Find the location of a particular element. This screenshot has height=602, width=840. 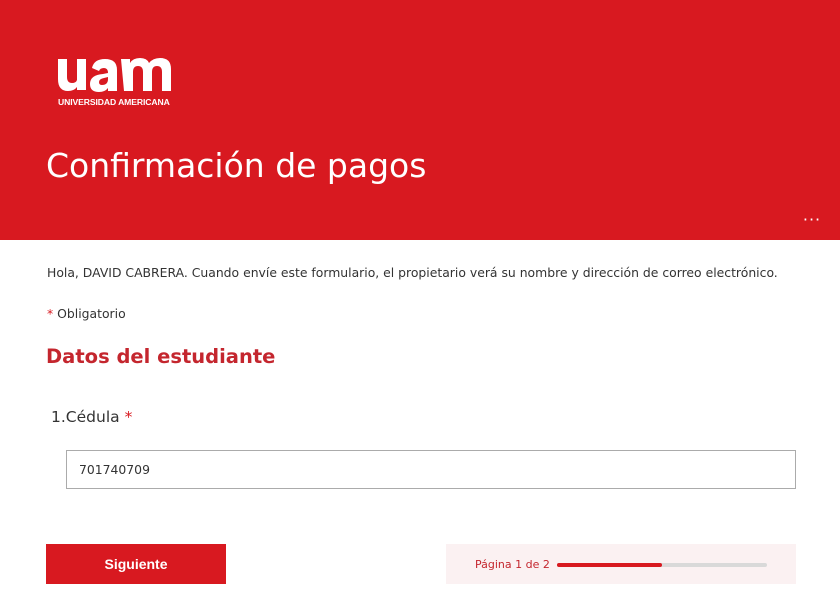

cedula-input is located at coordinates (431, 469).